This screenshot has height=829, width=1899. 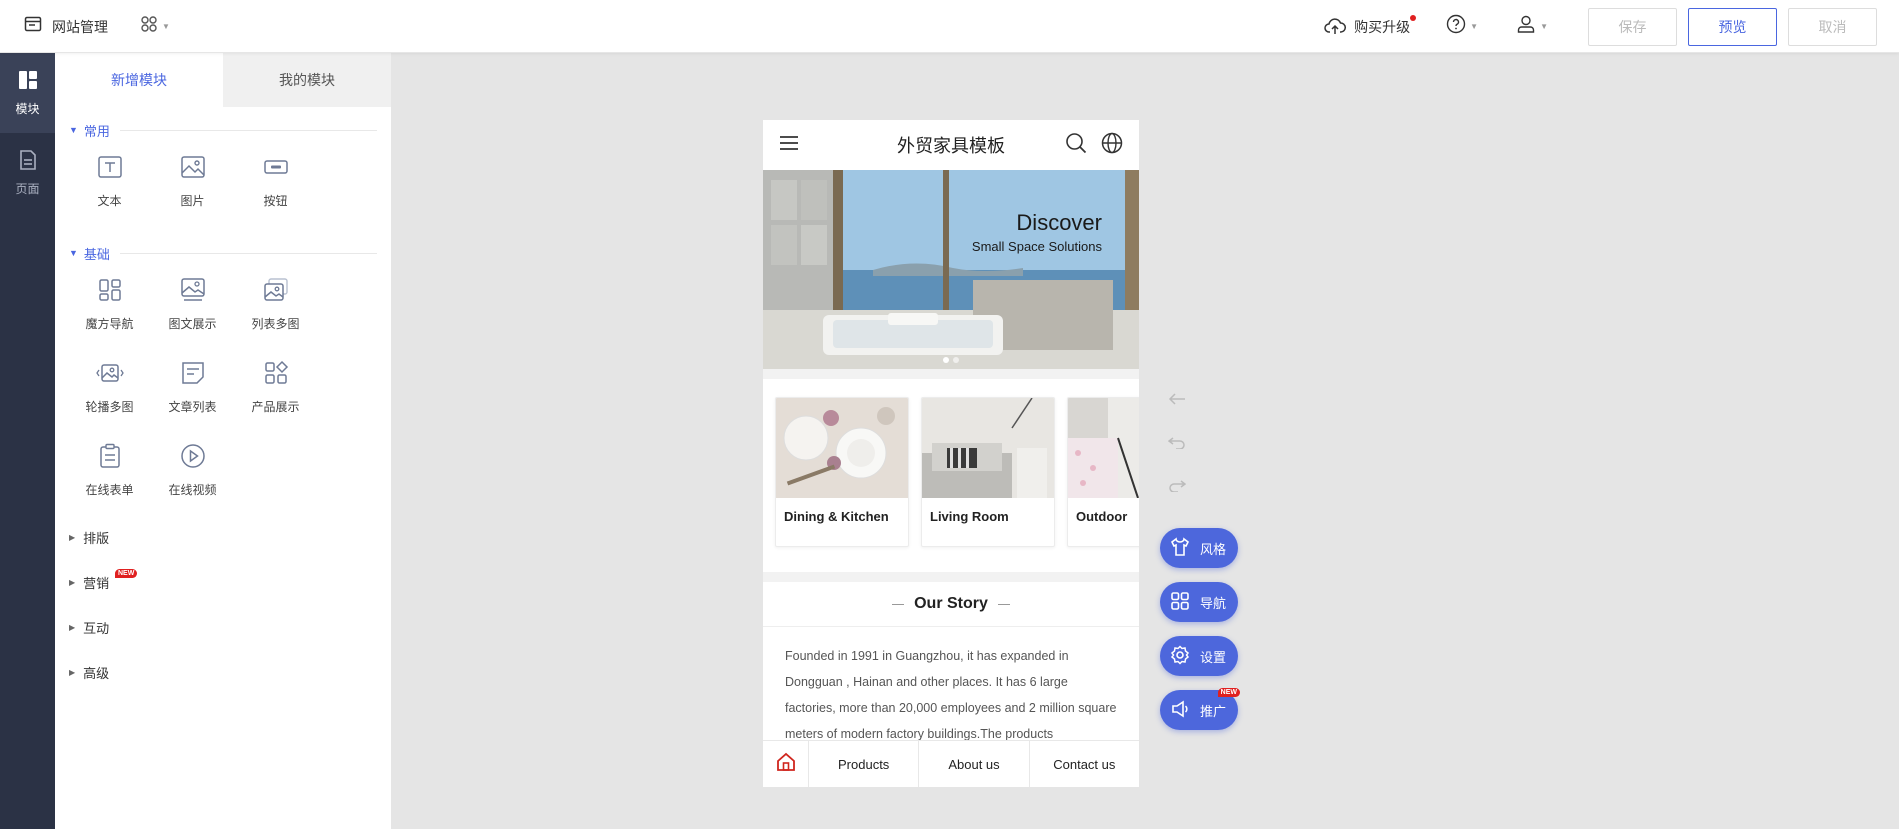 What do you see at coordinates (949, 26) in the screenshot?
I see `top-bar: 网站管理 ▼ 购买升级 ▼ ▼ 保存 预览 取消` at bounding box center [949, 26].